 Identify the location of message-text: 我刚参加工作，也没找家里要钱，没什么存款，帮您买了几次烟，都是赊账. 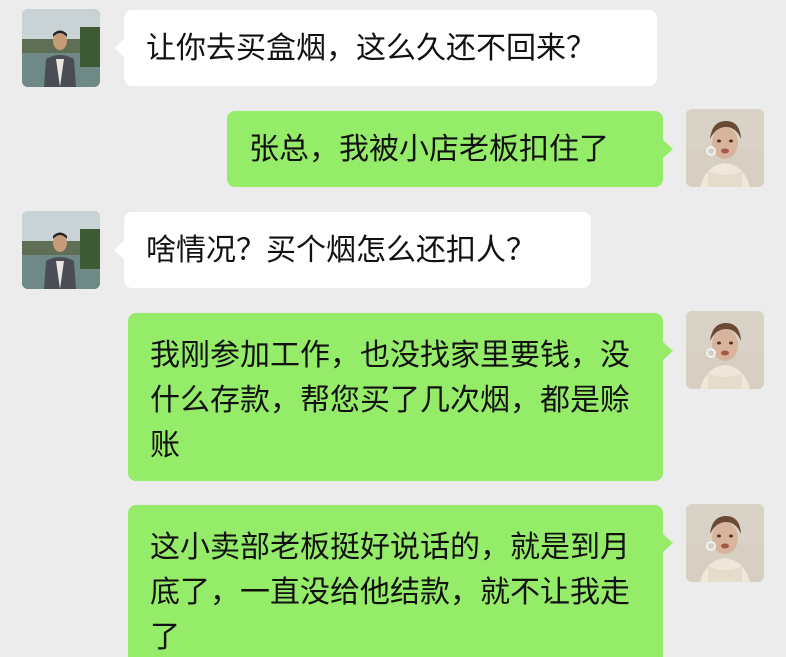
(390, 400).